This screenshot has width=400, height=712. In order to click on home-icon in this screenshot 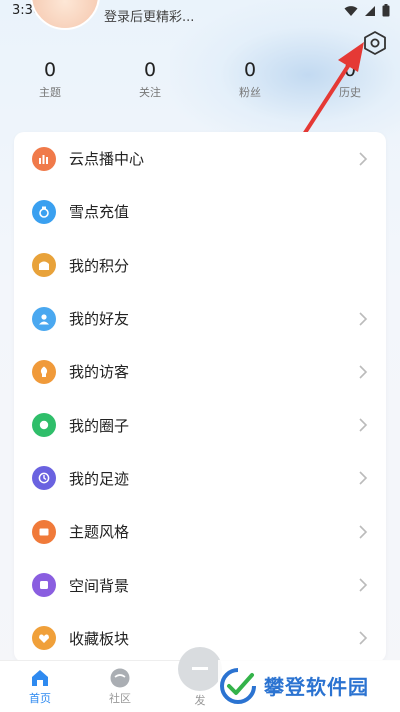, I will do `click(40, 678)`.